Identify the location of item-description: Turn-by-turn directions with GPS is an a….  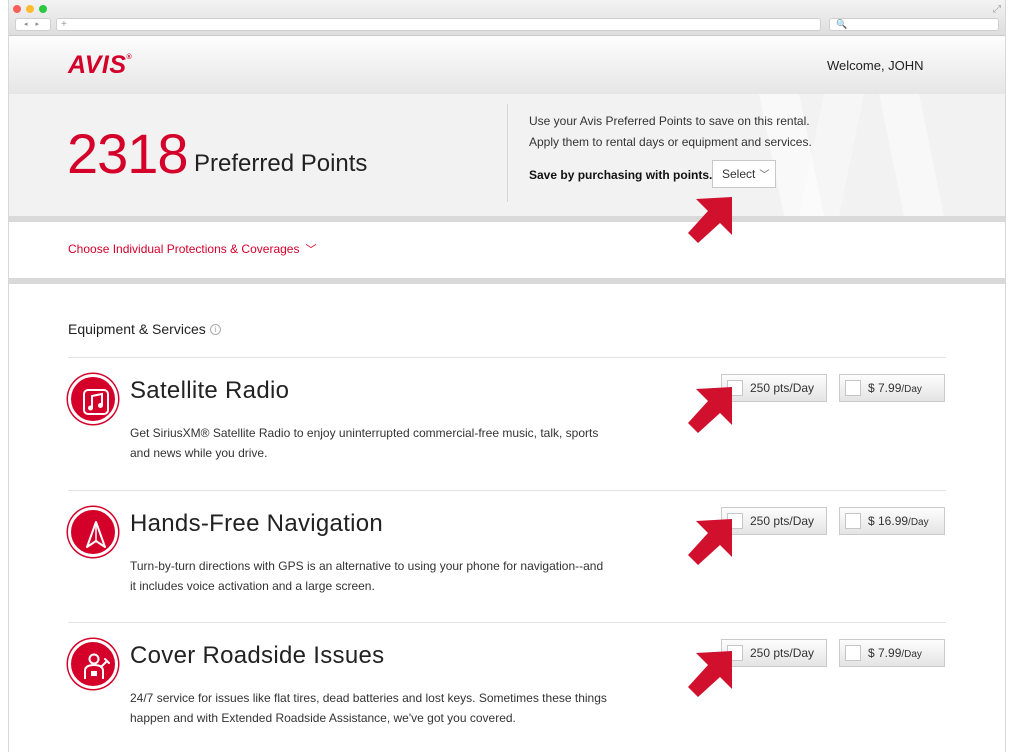
(375, 576).